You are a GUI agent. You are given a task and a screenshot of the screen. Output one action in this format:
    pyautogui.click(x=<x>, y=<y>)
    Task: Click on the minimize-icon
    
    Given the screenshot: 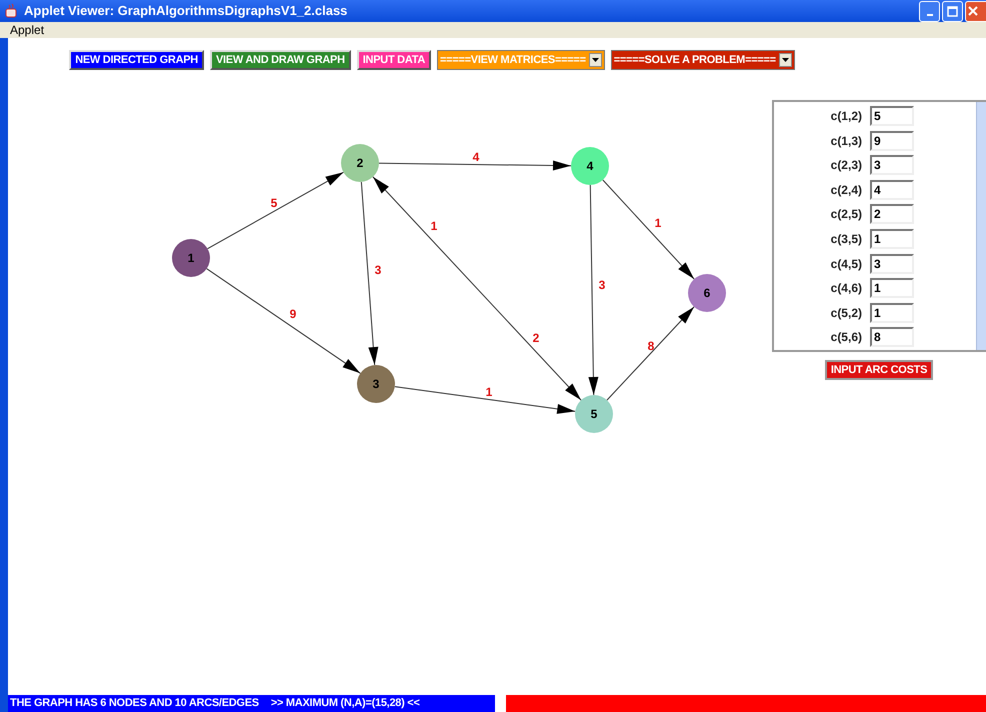 What is the action you would take?
    pyautogui.click(x=929, y=15)
    